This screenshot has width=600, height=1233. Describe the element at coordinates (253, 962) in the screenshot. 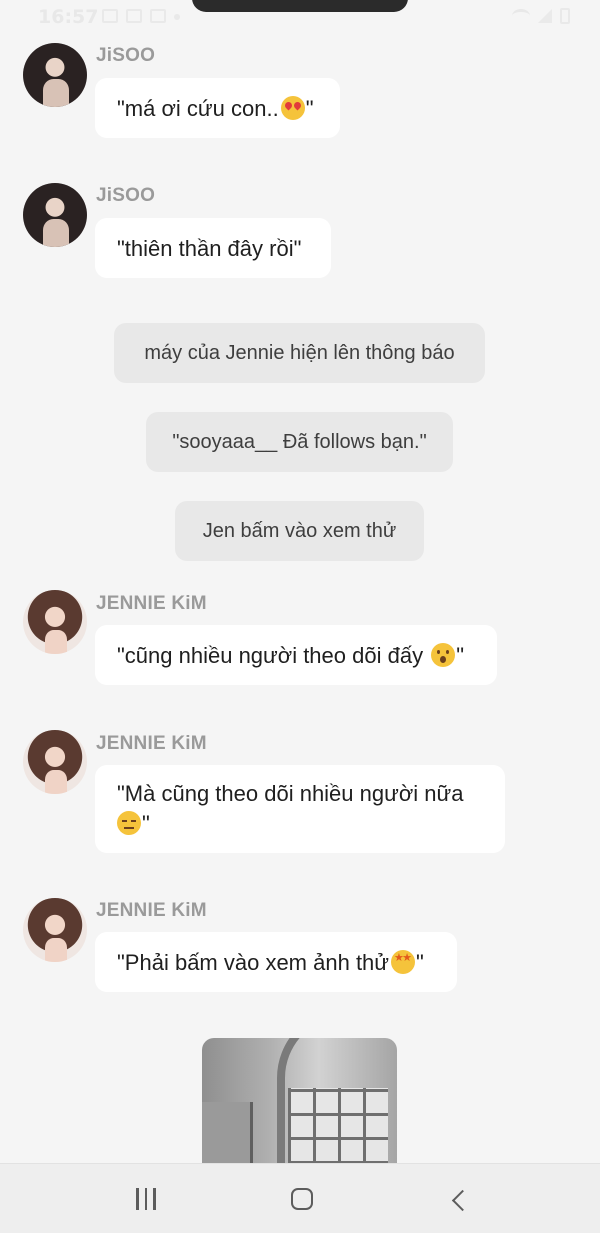

I see `message-text: "Phải bấm vào xem ảnh thử` at that location.